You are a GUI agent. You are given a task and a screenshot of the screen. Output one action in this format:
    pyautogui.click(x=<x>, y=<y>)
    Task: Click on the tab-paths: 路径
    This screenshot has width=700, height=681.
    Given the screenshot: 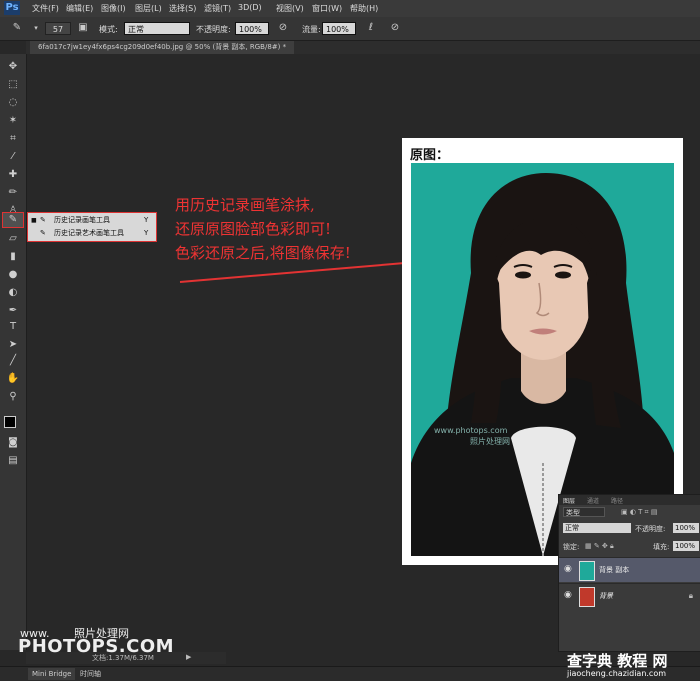 What is the action you would take?
    pyautogui.click(x=617, y=500)
    